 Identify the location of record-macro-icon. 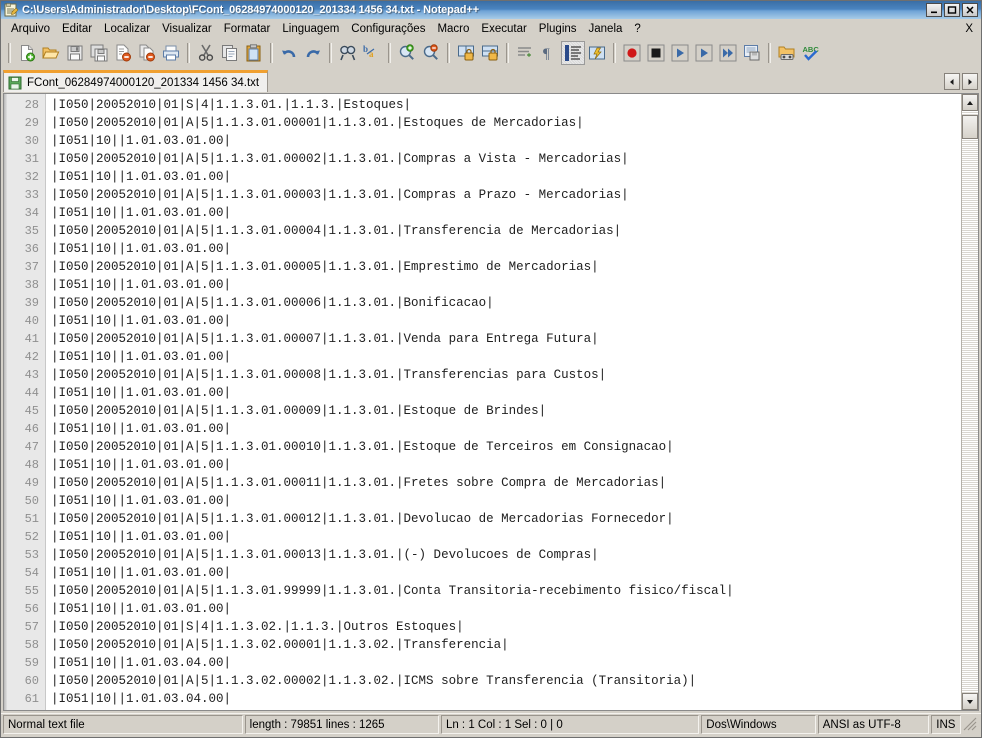
(632, 53).